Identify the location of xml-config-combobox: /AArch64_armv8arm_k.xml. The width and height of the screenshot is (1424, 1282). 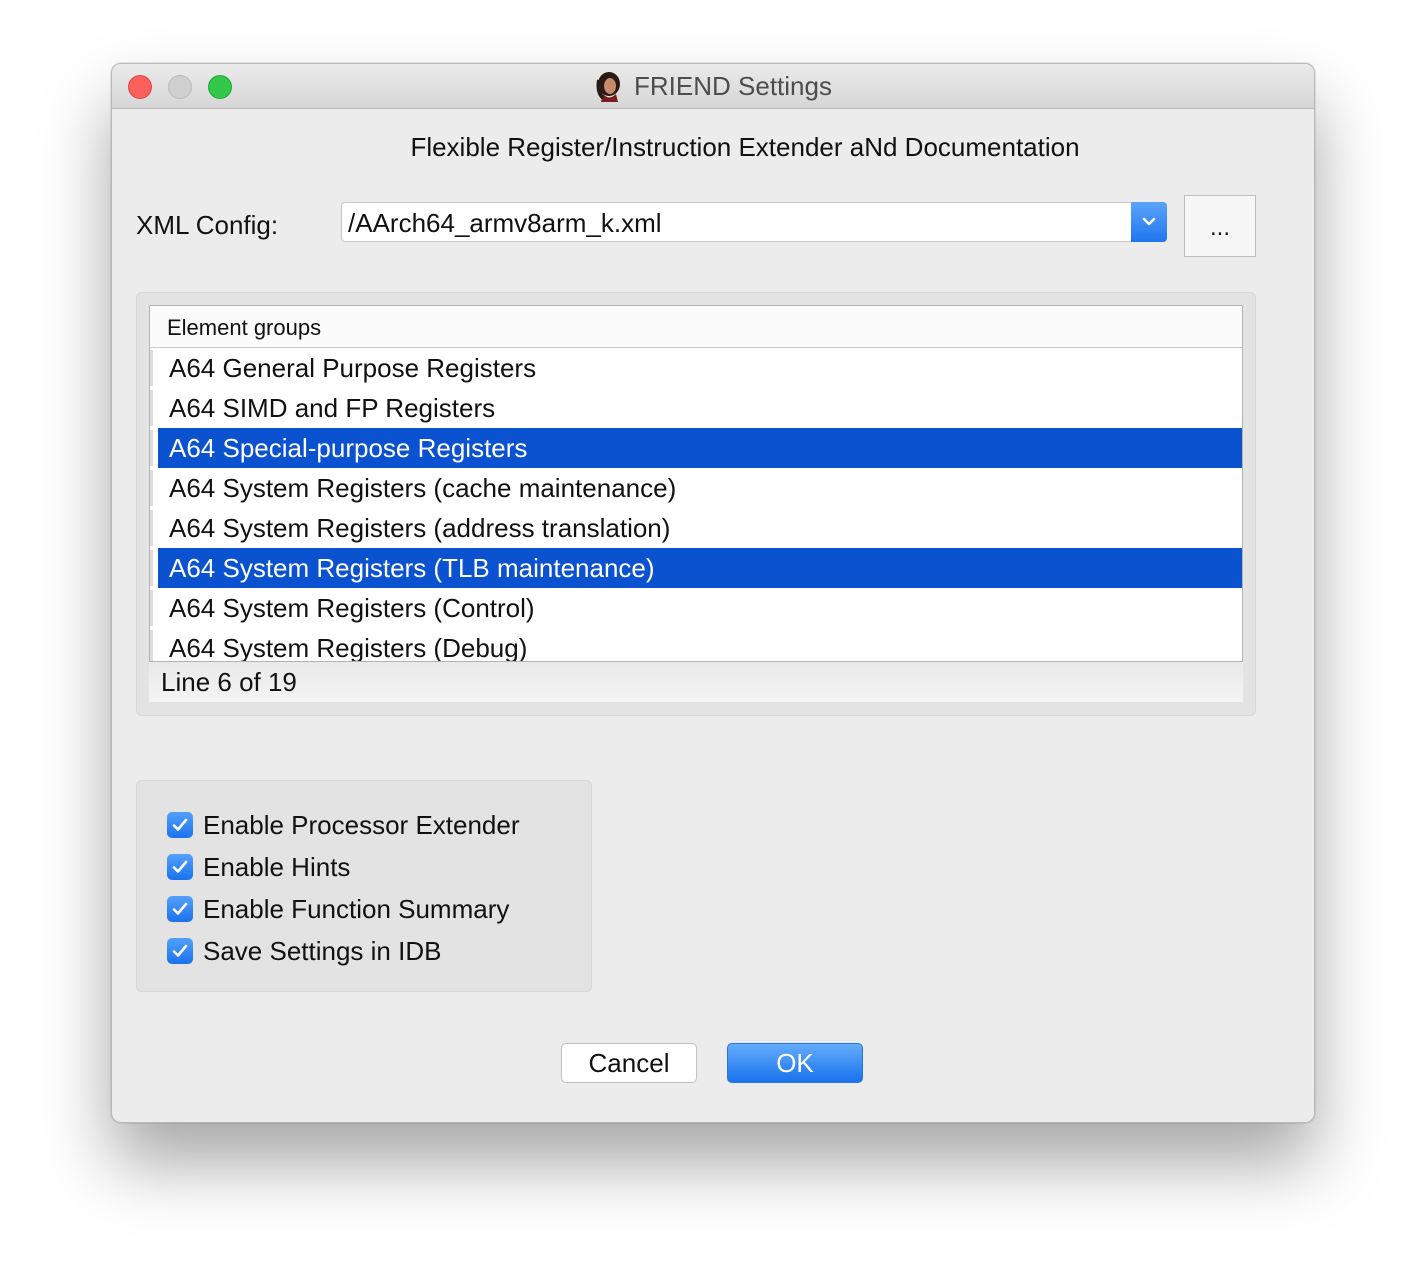
(754, 222).